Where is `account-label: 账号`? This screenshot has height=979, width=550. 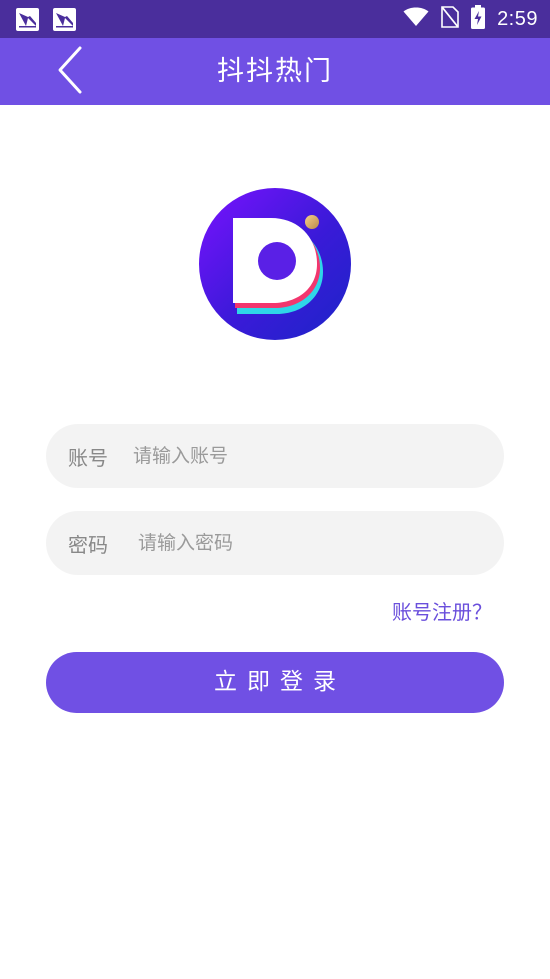 account-label: 账号 is located at coordinates (88, 457).